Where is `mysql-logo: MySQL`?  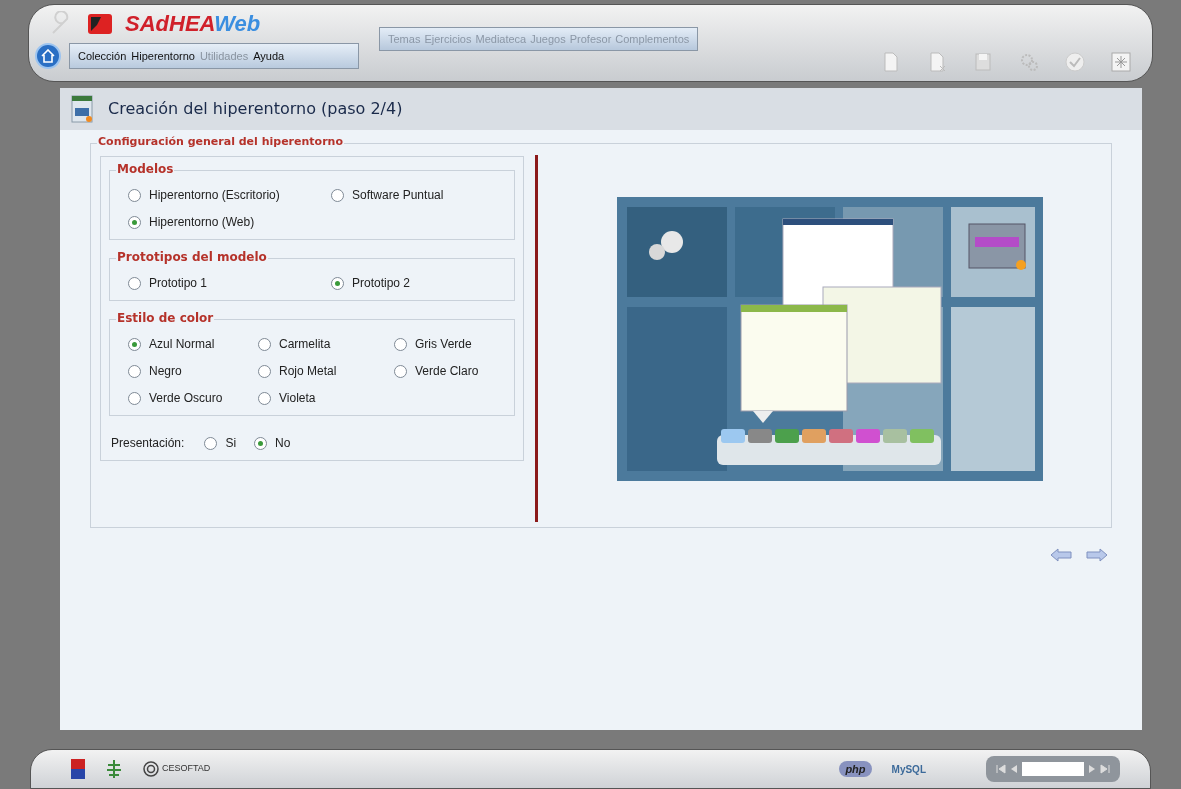
mysql-logo: MySQL is located at coordinates (908, 769).